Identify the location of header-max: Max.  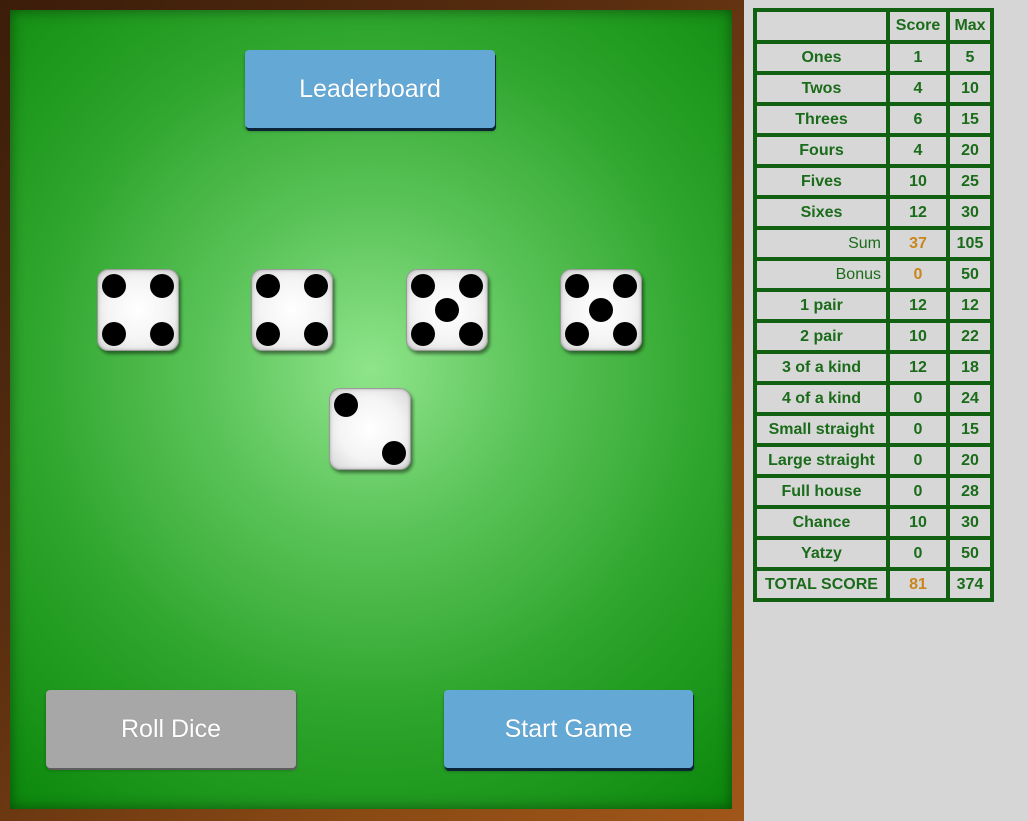
(970, 26).